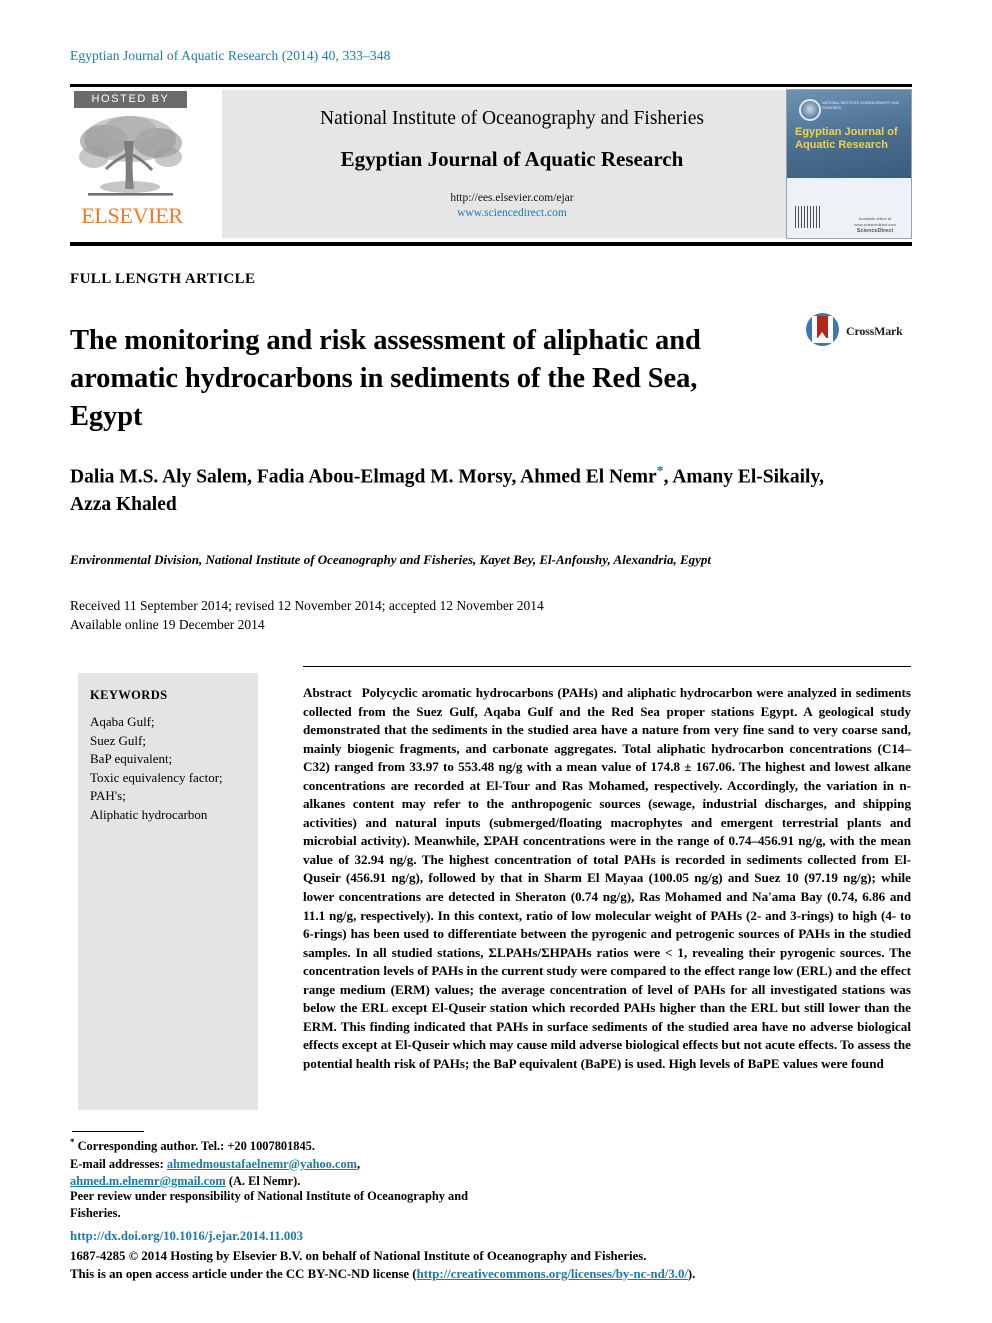 The height and width of the screenshot is (1323, 992). I want to click on cover-journal-title: Egyptian Journal of Aquatic Research, so click(850, 139).